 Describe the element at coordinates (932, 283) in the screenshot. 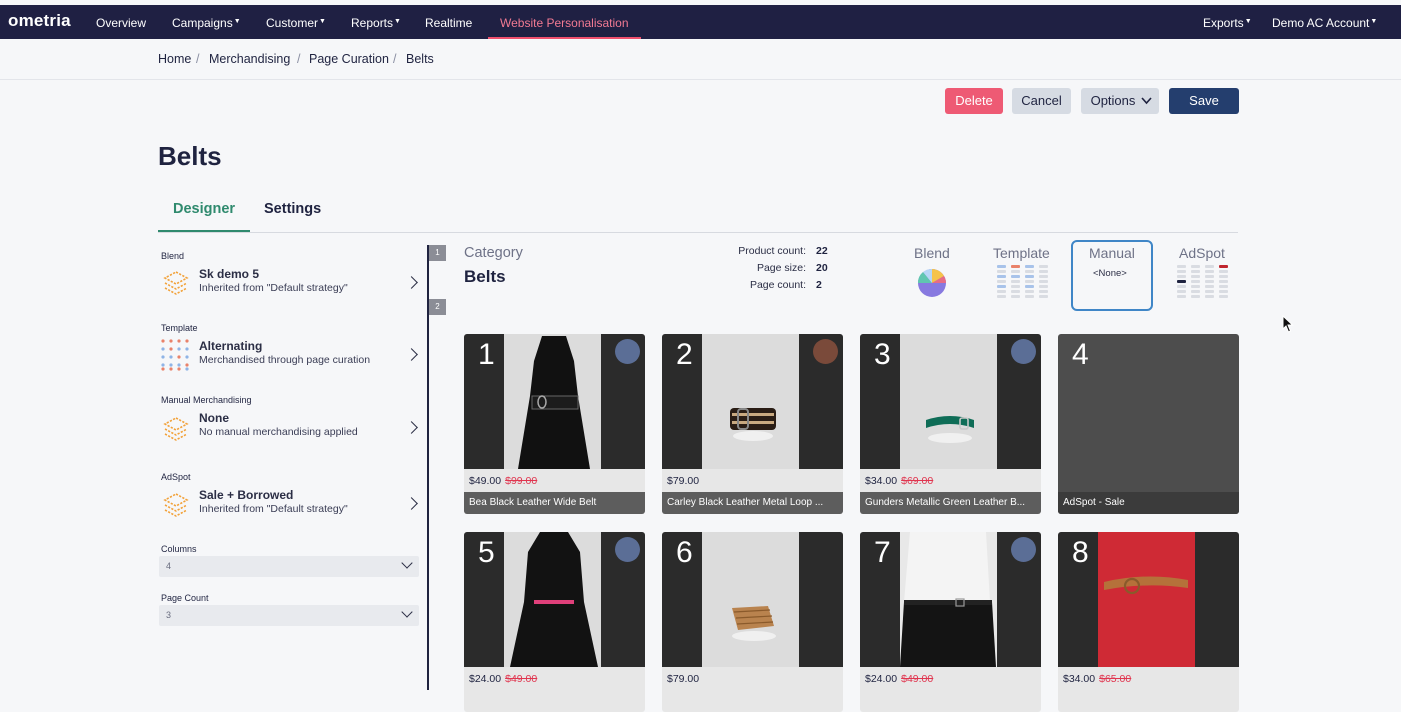

I see `pie-chart-icon` at that location.